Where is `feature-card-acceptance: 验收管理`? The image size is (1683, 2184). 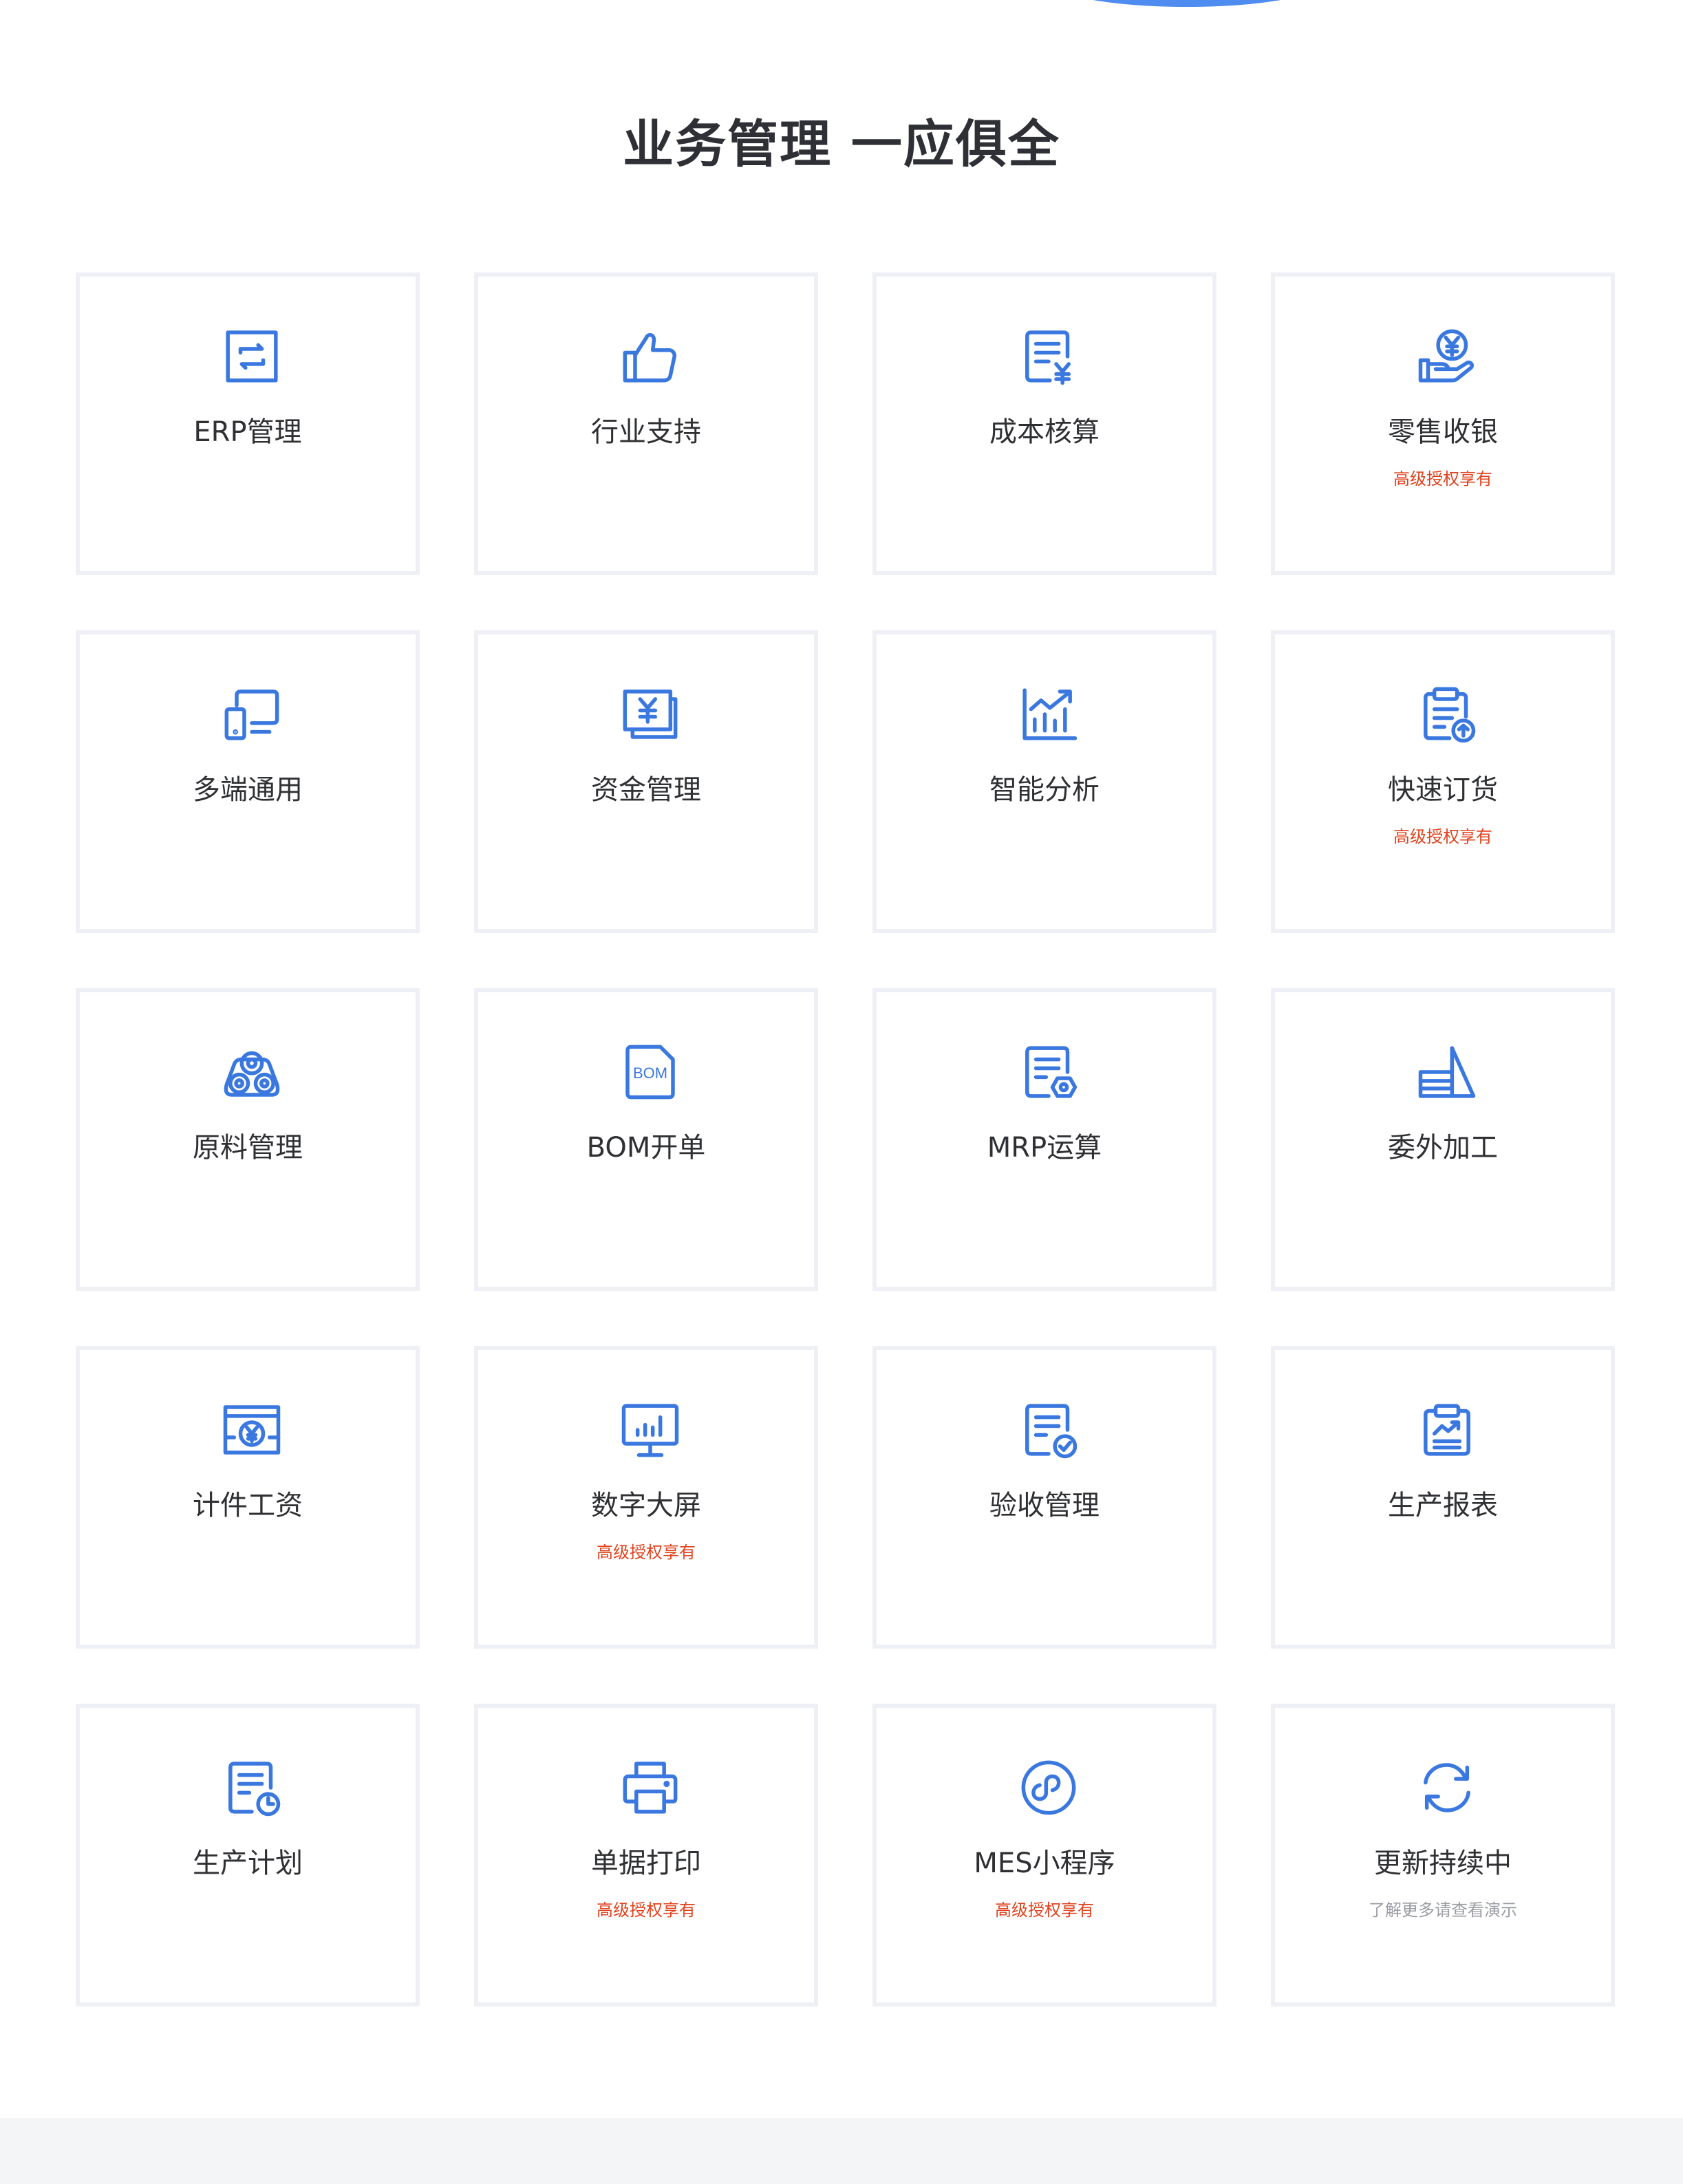
feature-card-acceptance: 验收管理 is located at coordinates (1044, 1497).